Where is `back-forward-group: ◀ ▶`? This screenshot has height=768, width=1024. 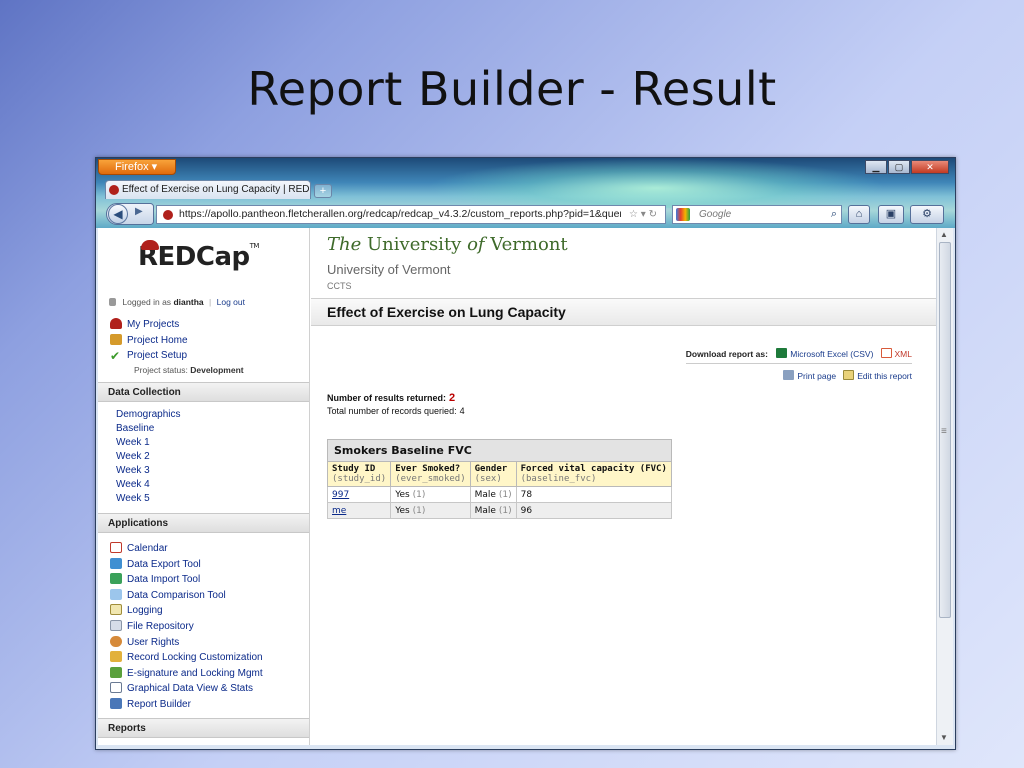
back-forward-group: ◀ ▶ is located at coordinates (130, 214).